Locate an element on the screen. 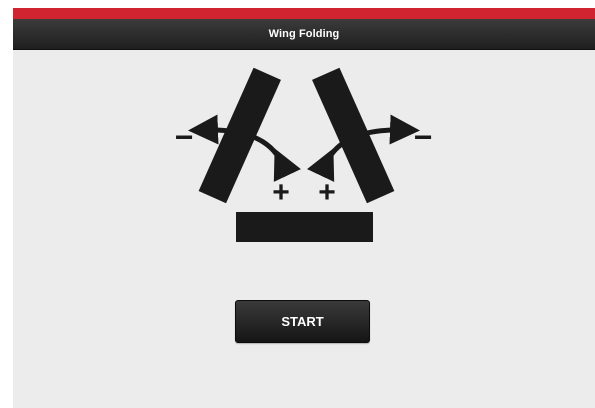  page-title: Wing Folding is located at coordinates (304, 34).